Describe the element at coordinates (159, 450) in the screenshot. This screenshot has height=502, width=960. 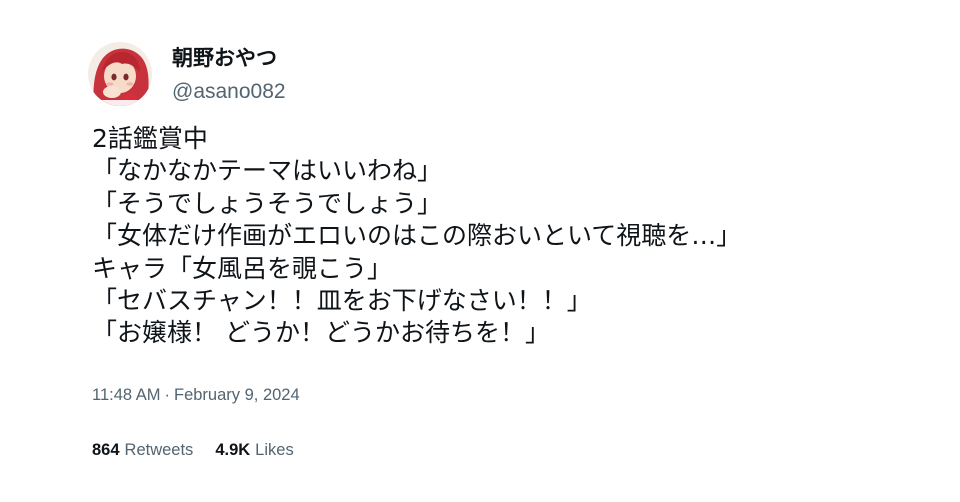
I see `retweets-label: Retweets` at that location.